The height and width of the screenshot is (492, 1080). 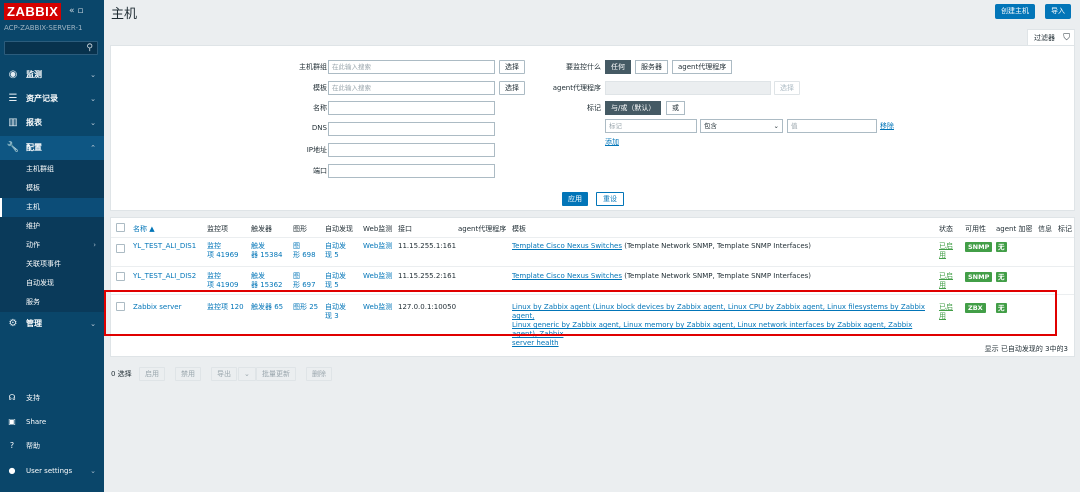 I want to click on chevron-up-icon: ⌃, so click(x=93, y=148).